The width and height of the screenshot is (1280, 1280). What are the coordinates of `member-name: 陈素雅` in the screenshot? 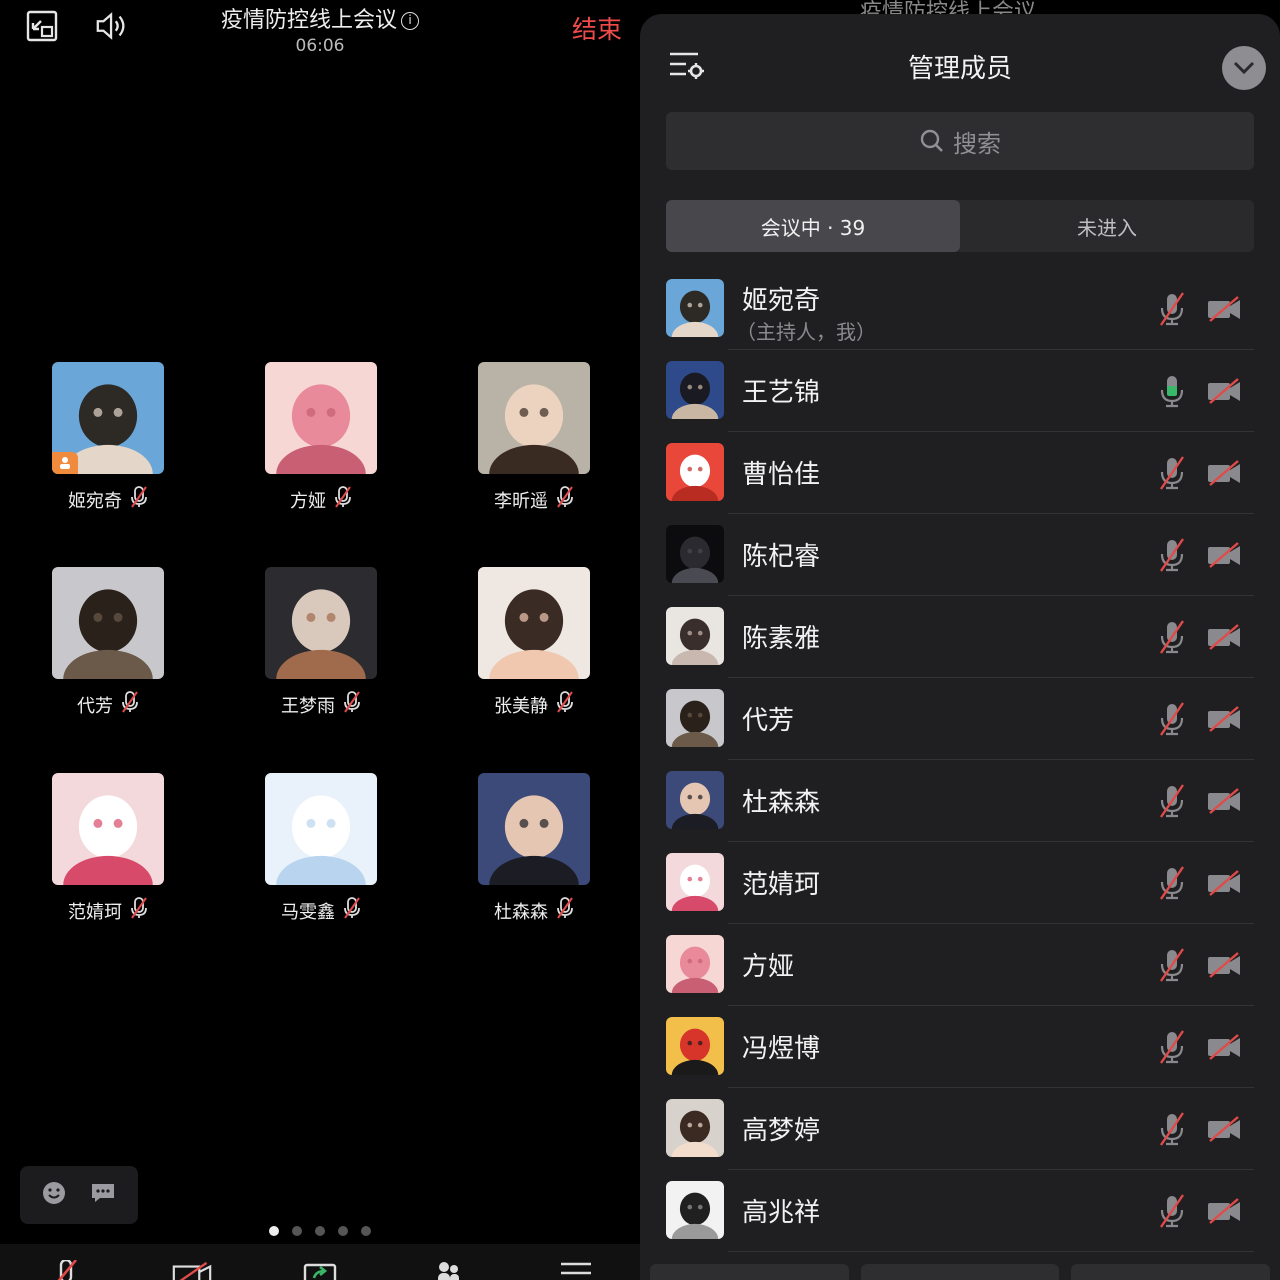 It's located at (781, 639).